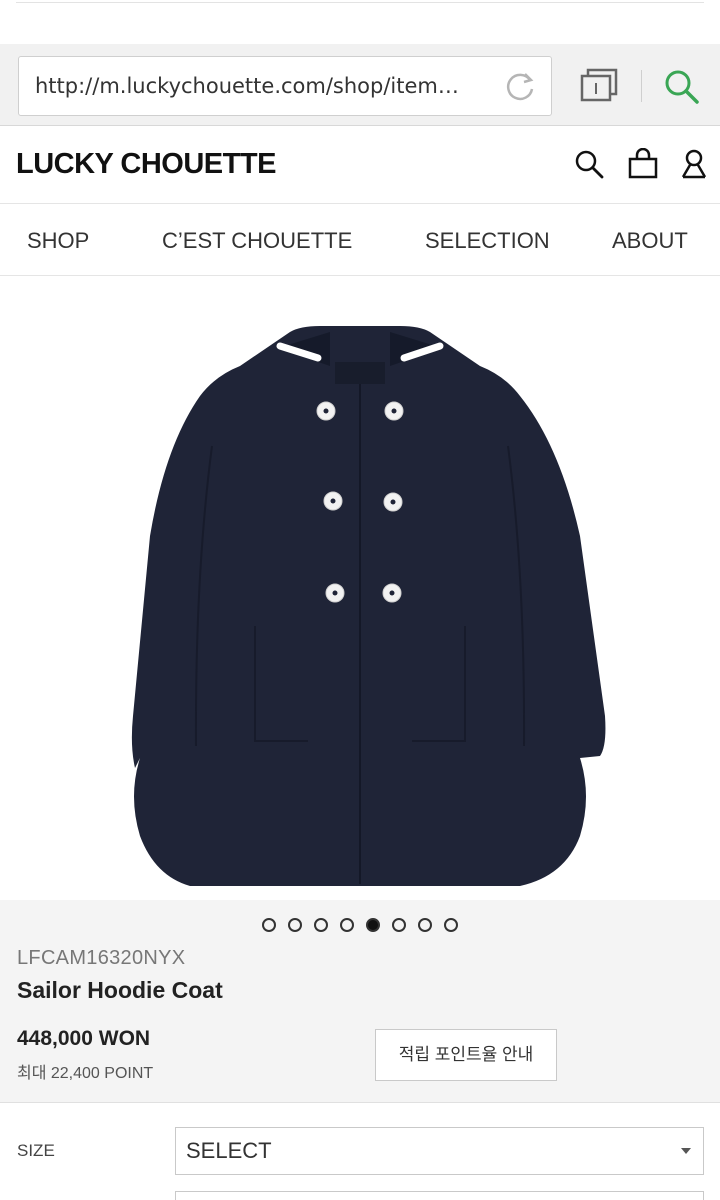 The height and width of the screenshot is (1200, 720). What do you see at coordinates (487, 241) in the screenshot?
I see `nav-item-selection: SELECTION` at bounding box center [487, 241].